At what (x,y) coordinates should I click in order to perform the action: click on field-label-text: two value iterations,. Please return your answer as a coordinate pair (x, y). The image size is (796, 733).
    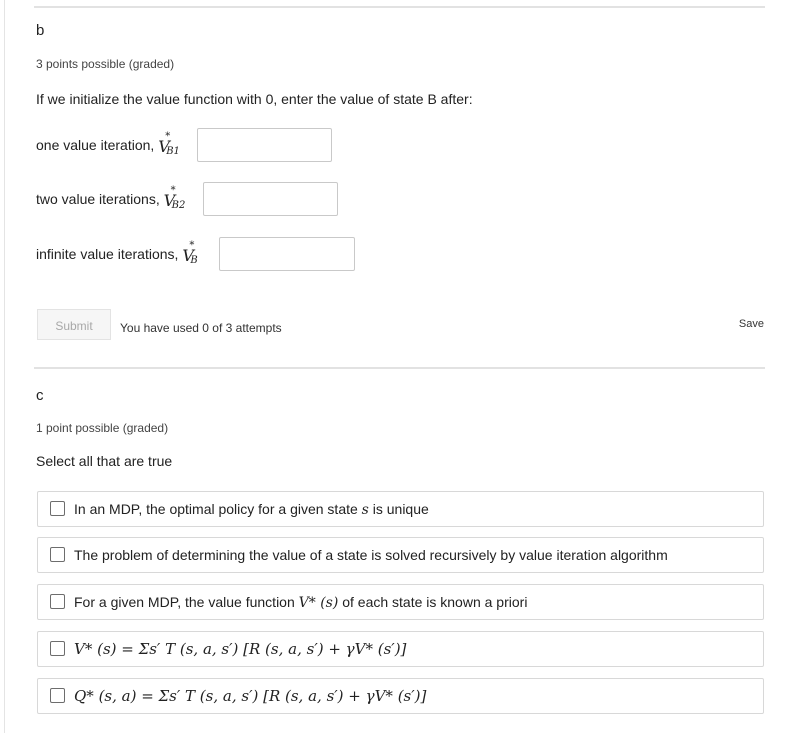
    Looking at the image, I should click on (98, 199).